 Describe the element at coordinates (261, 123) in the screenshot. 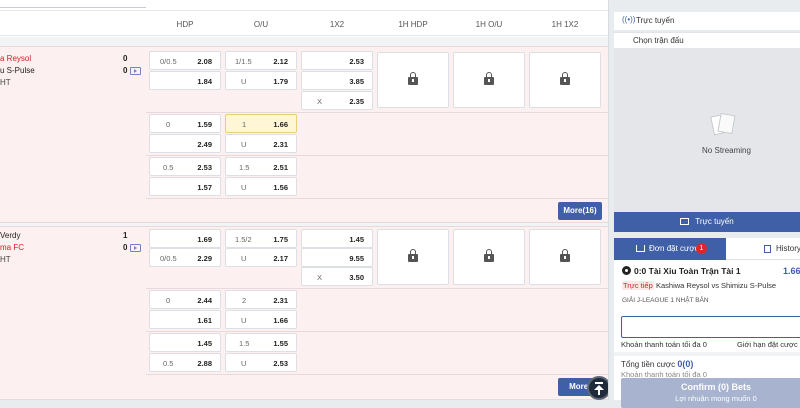

I see `ou-over-odds-selected: 11.66` at that location.